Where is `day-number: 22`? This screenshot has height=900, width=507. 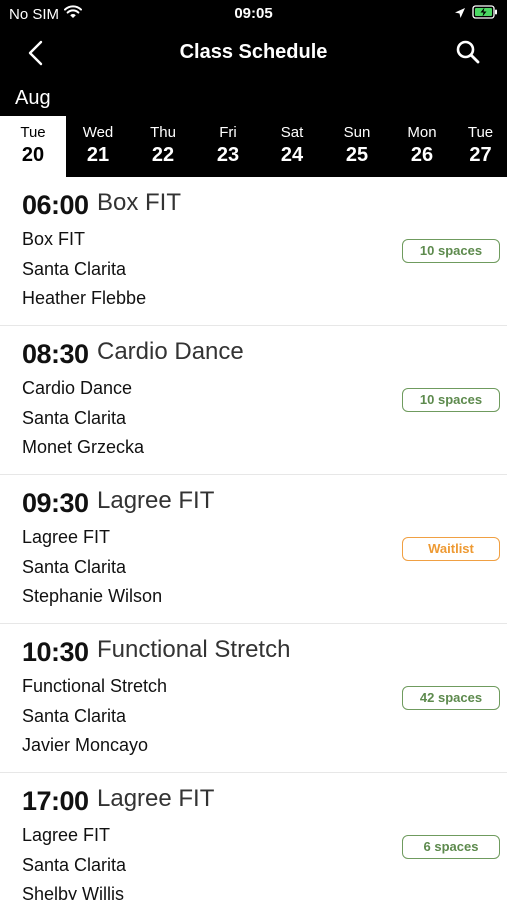 day-number: 22 is located at coordinates (163, 155).